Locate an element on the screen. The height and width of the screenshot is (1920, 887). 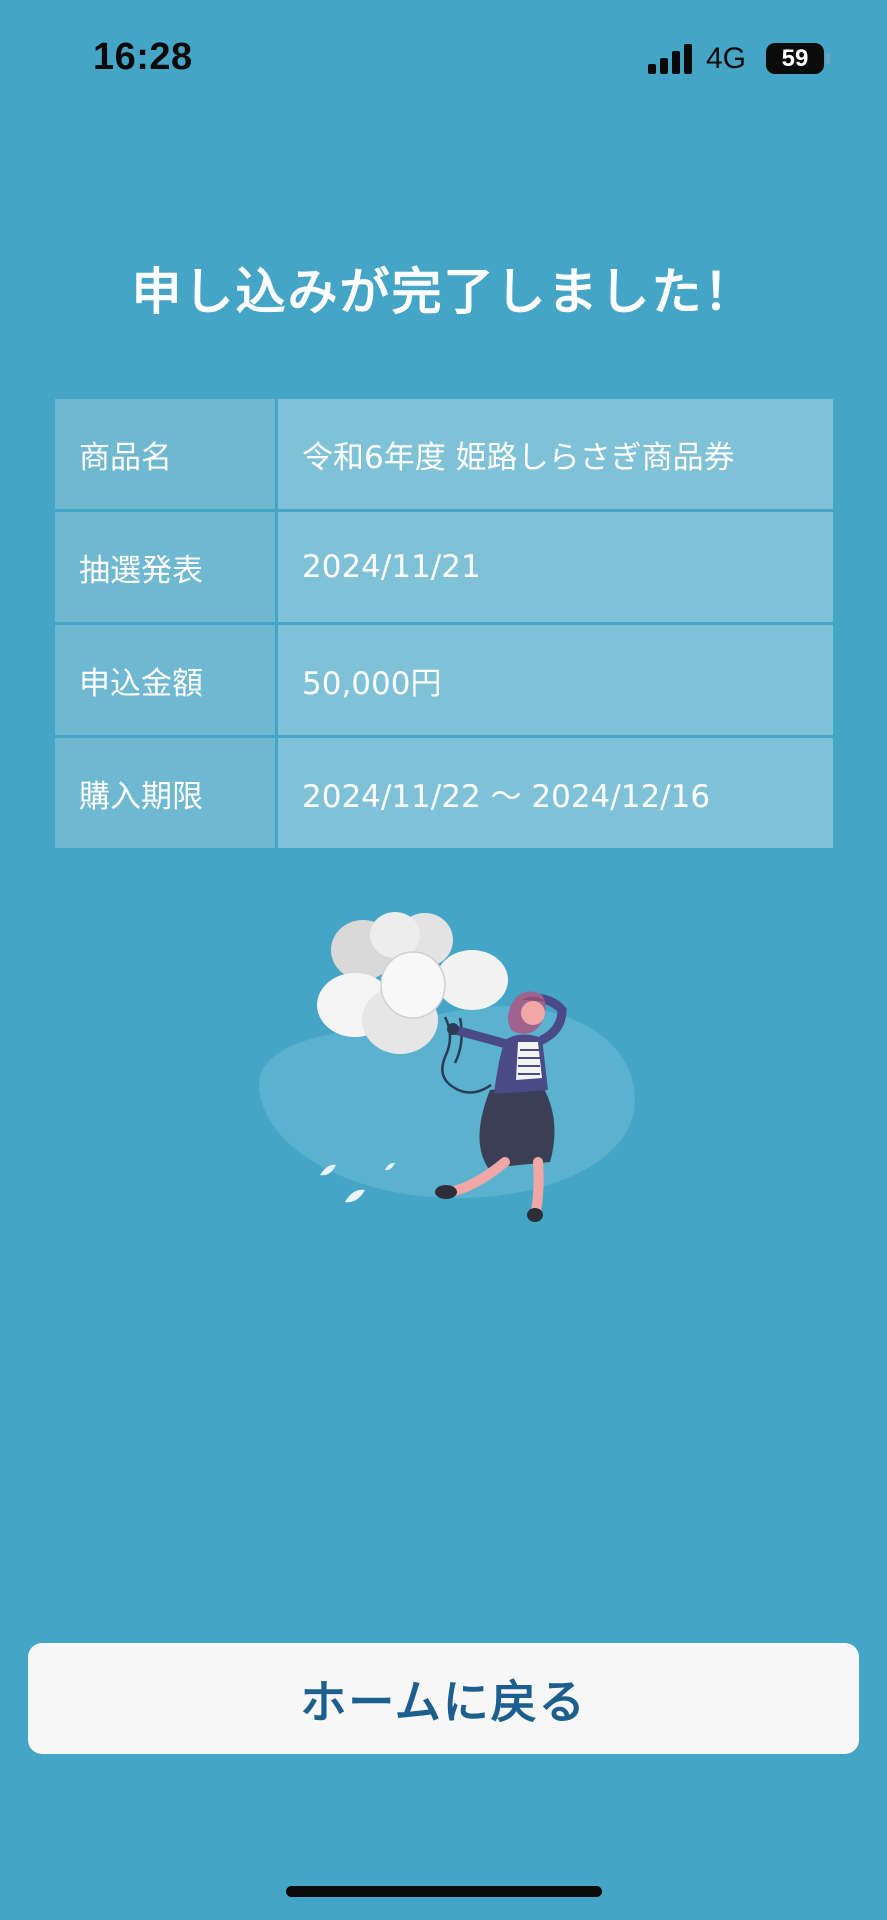
battery-level: 59 is located at coordinates (795, 58).